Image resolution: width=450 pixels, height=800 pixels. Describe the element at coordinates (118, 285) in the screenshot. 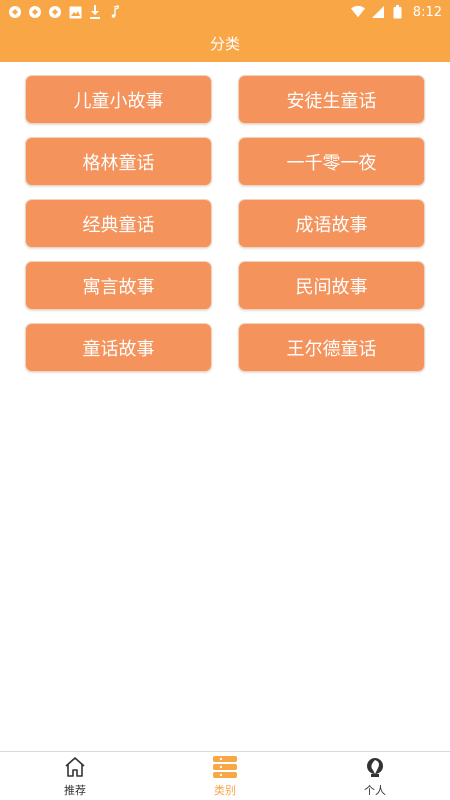

I see `category-button-fables: 寓言故事` at that location.